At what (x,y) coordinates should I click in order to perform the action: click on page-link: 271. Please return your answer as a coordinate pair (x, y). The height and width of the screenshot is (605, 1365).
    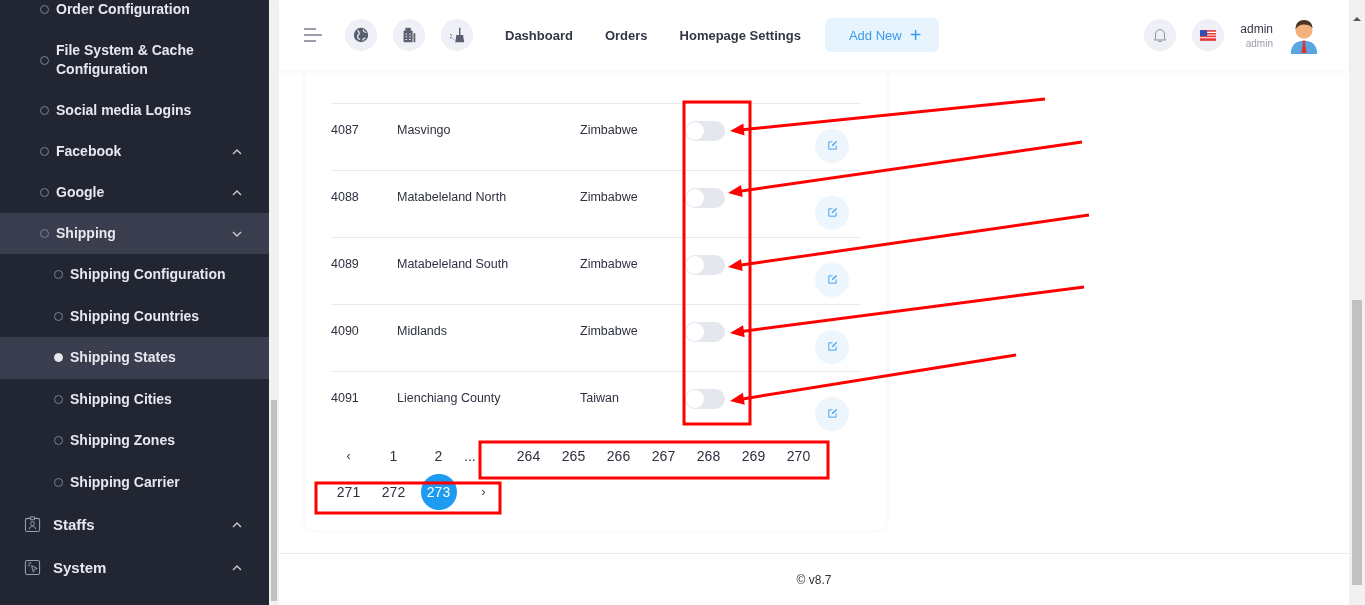
    Looking at the image, I should click on (348, 492).